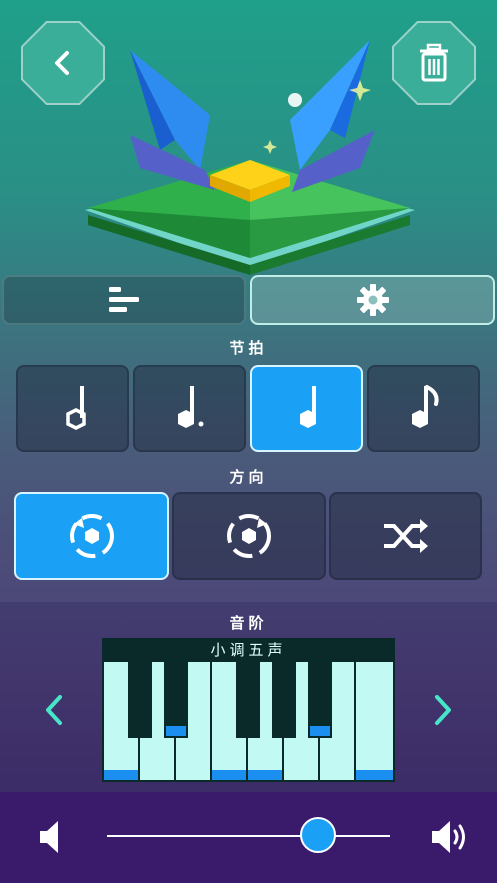 The width and height of the screenshot is (497, 883). I want to click on volume-high-button, so click(450, 837).